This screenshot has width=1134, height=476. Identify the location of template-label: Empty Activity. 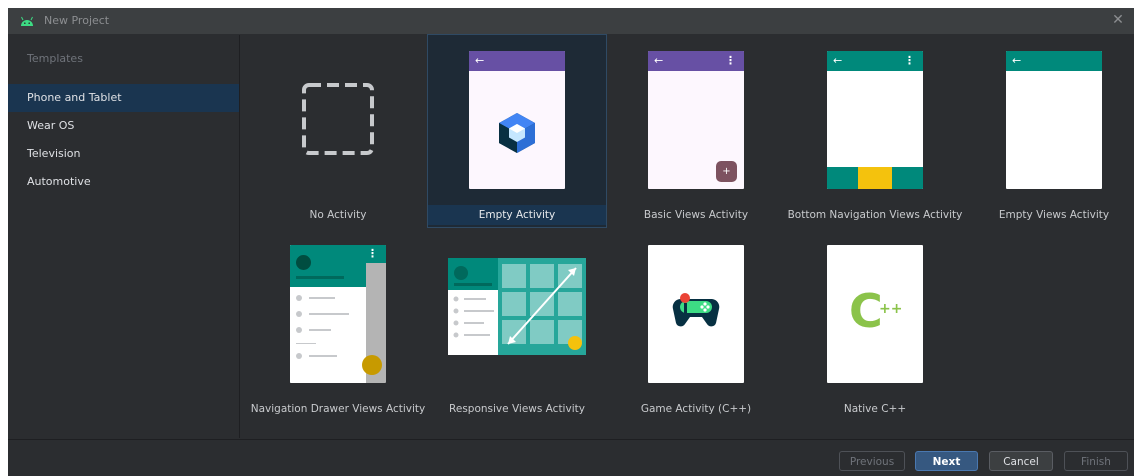
(517, 215).